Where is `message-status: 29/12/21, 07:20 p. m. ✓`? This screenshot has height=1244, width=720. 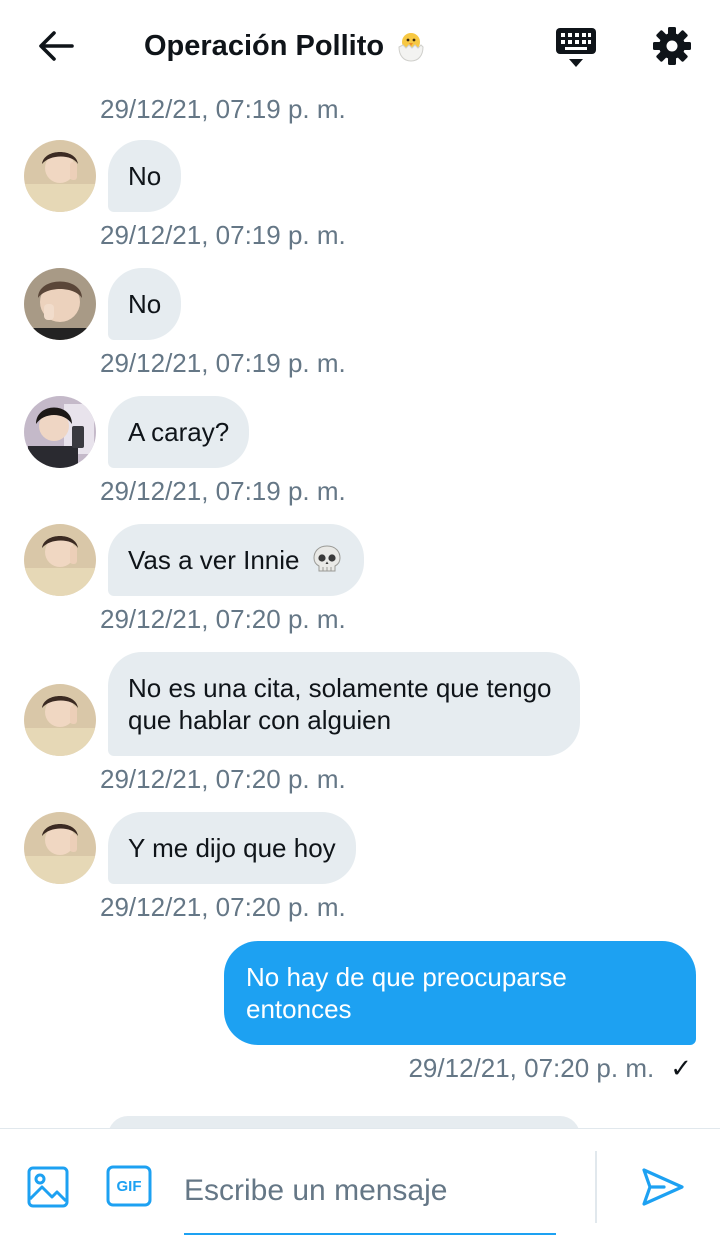
message-status: 29/12/21, 07:20 p. m. ✓ is located at coordinates (550, 1068).